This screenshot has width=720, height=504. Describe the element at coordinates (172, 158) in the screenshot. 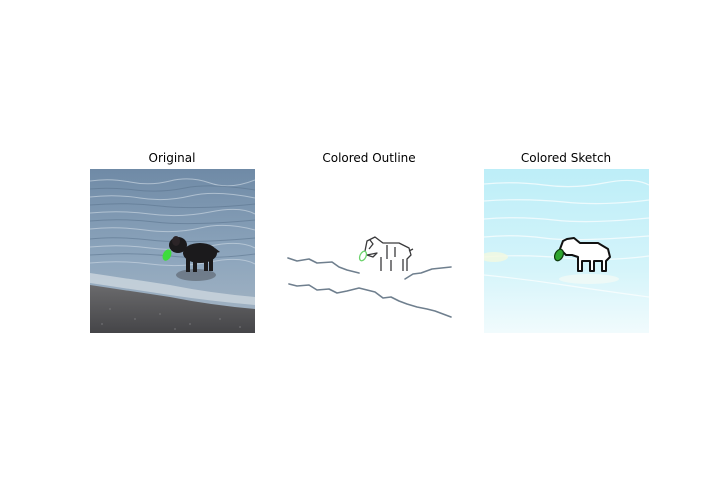

I see `panel-title-original: Original` at that location.